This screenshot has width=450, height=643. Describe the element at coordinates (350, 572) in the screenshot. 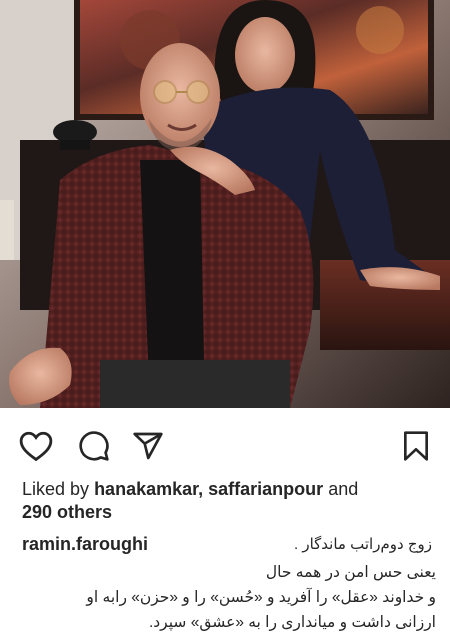

I see `caption-line-2: یعنی حس امن در همه حال` at that location.